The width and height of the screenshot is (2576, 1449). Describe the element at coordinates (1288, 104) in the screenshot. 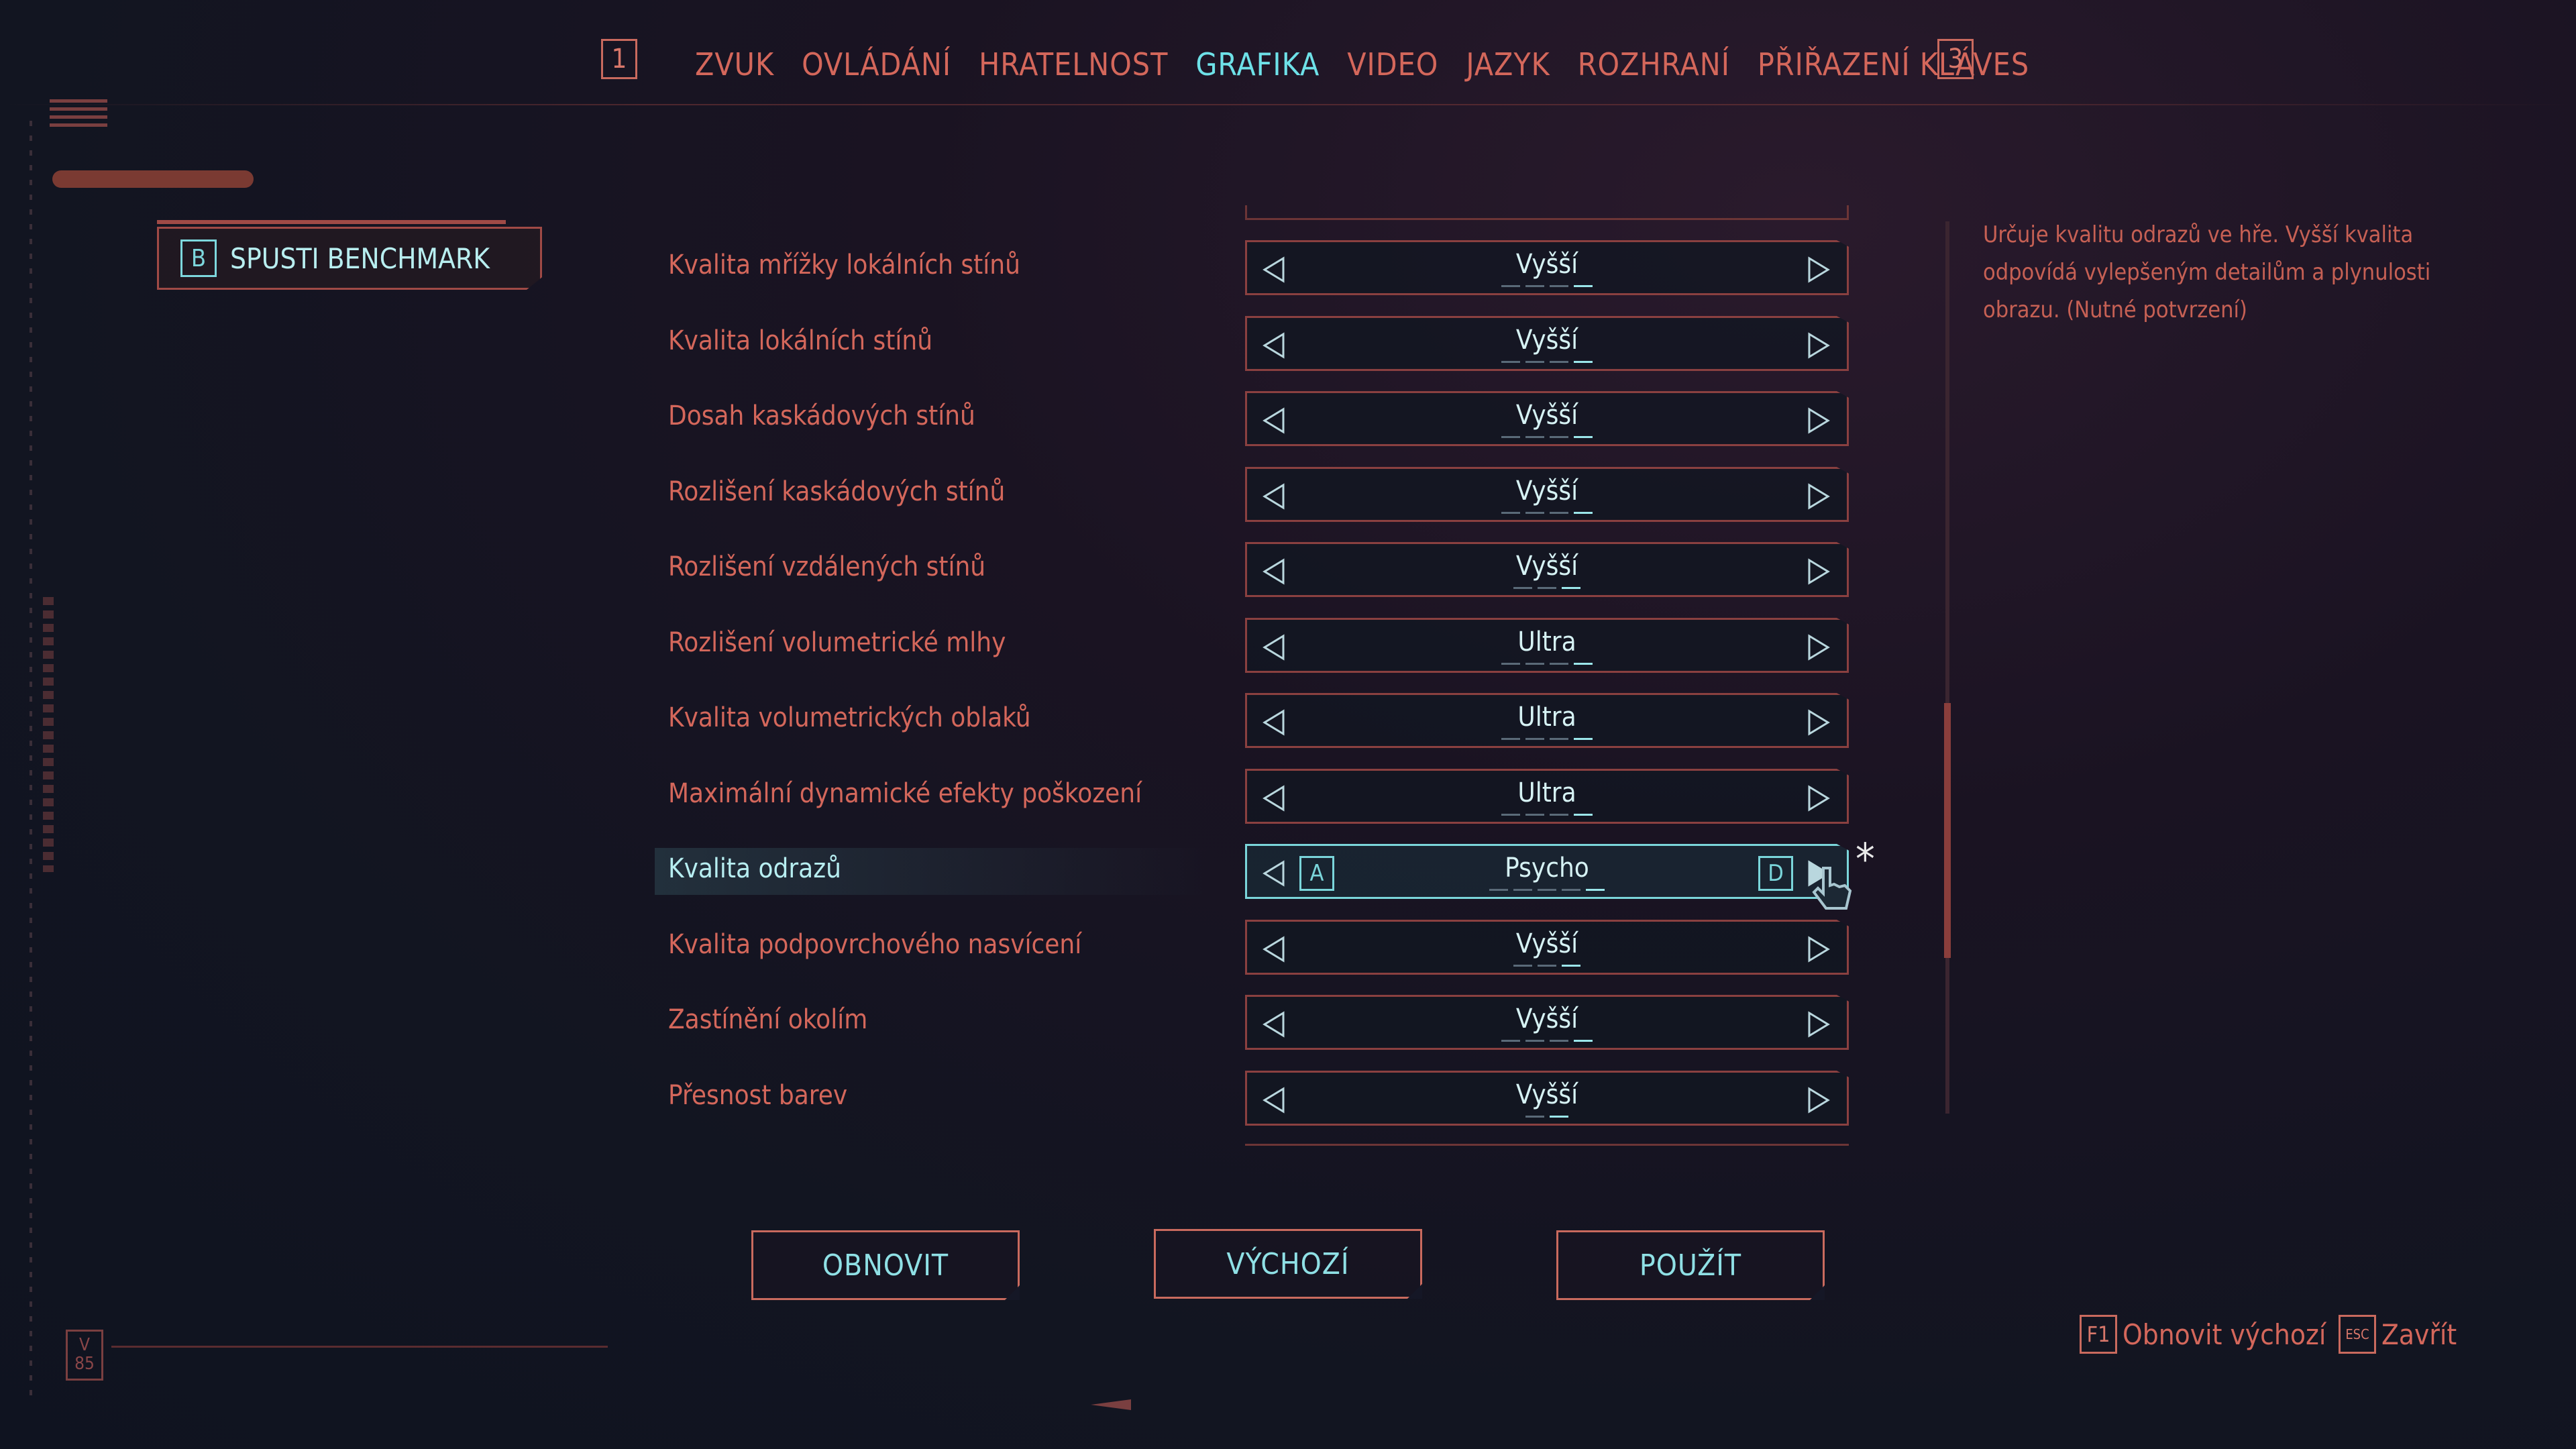

I see `top-divider` at that location.